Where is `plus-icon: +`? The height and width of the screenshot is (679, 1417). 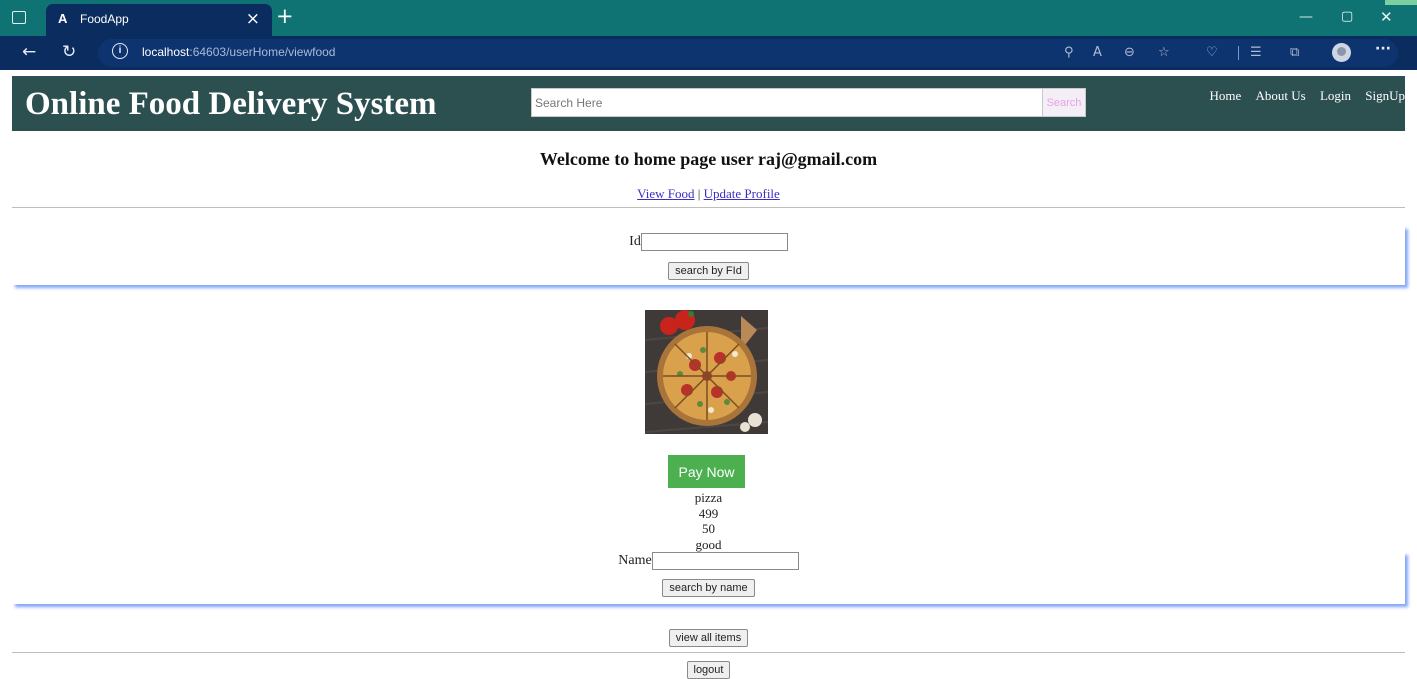
plus-icon: + is located at coordinates (285, 16).